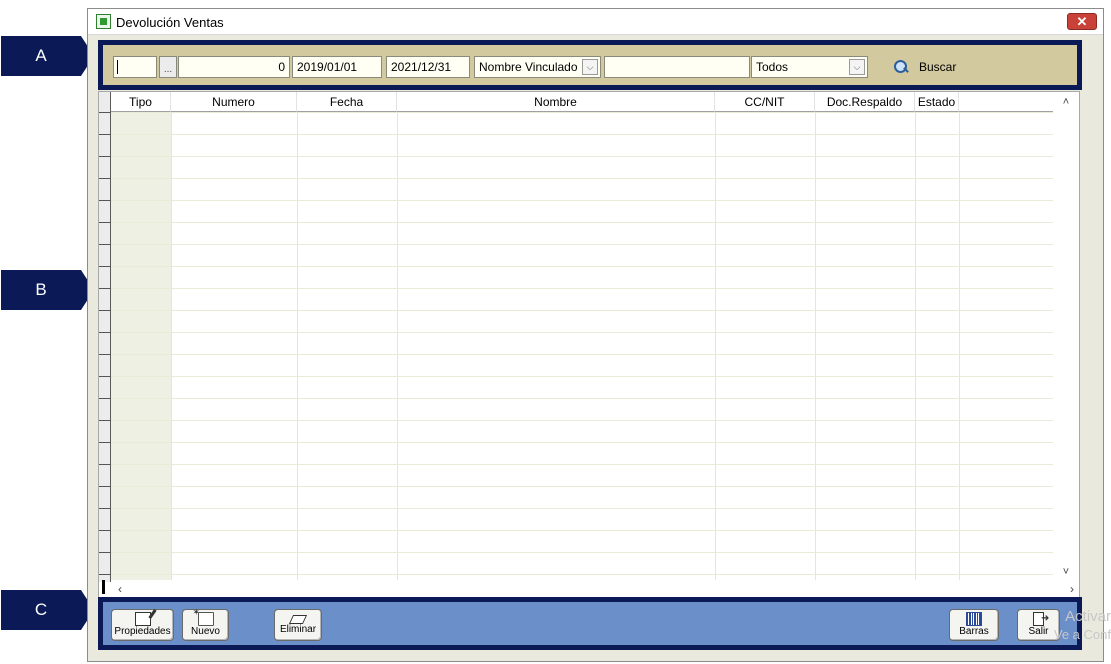  What do you see at coordinates (347, 102) in the screenshot?
I see `column-header-fecha: Fecha` at bounding box center [347, 102].